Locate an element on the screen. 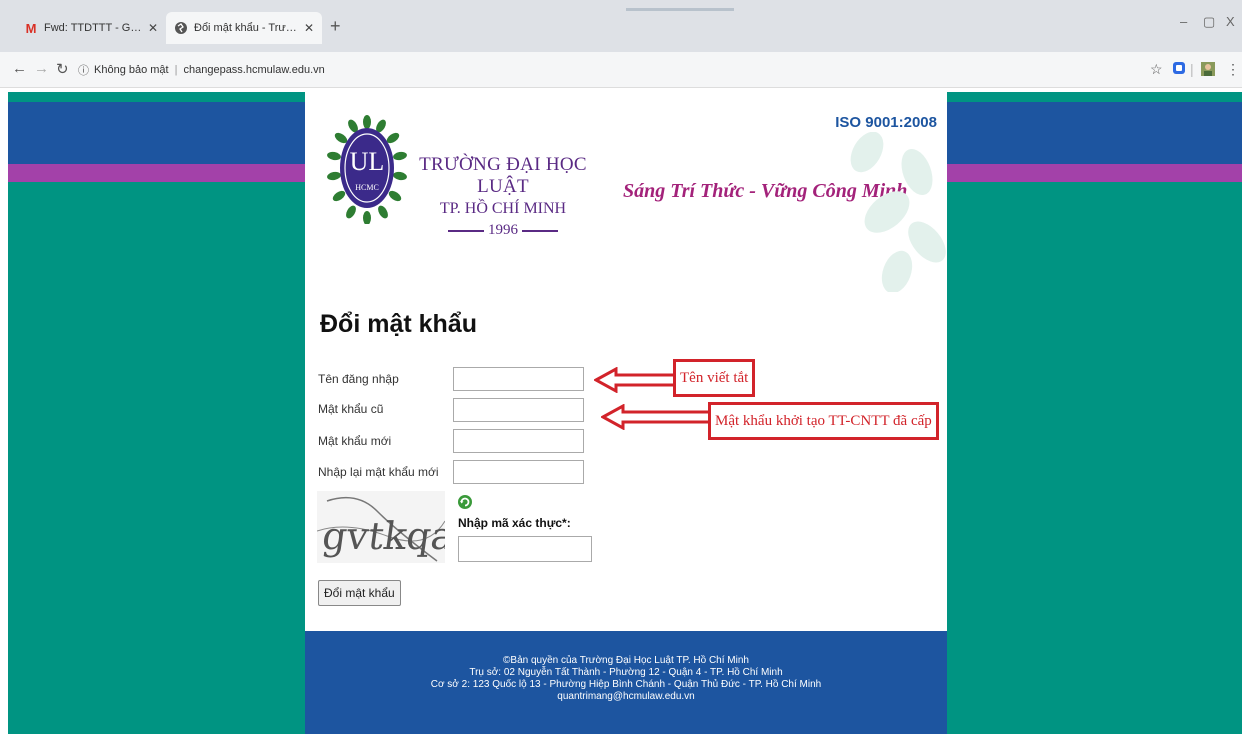  new-password-field is located at coordinates (518, 441).